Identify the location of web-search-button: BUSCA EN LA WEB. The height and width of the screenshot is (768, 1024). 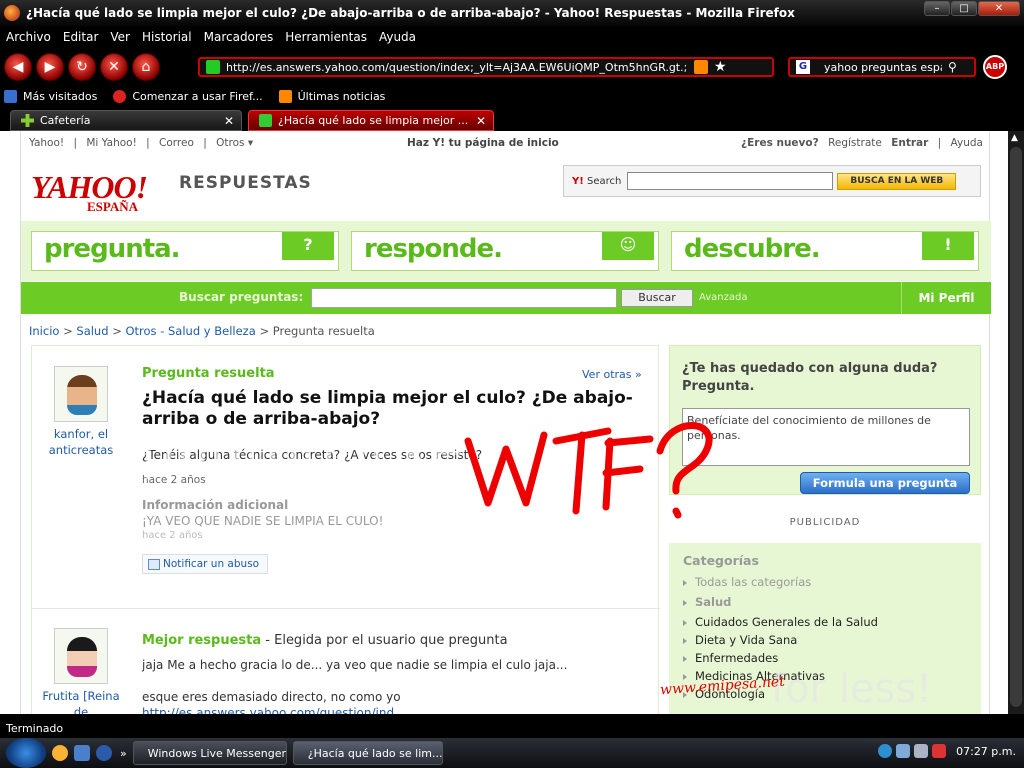
(897, 181).